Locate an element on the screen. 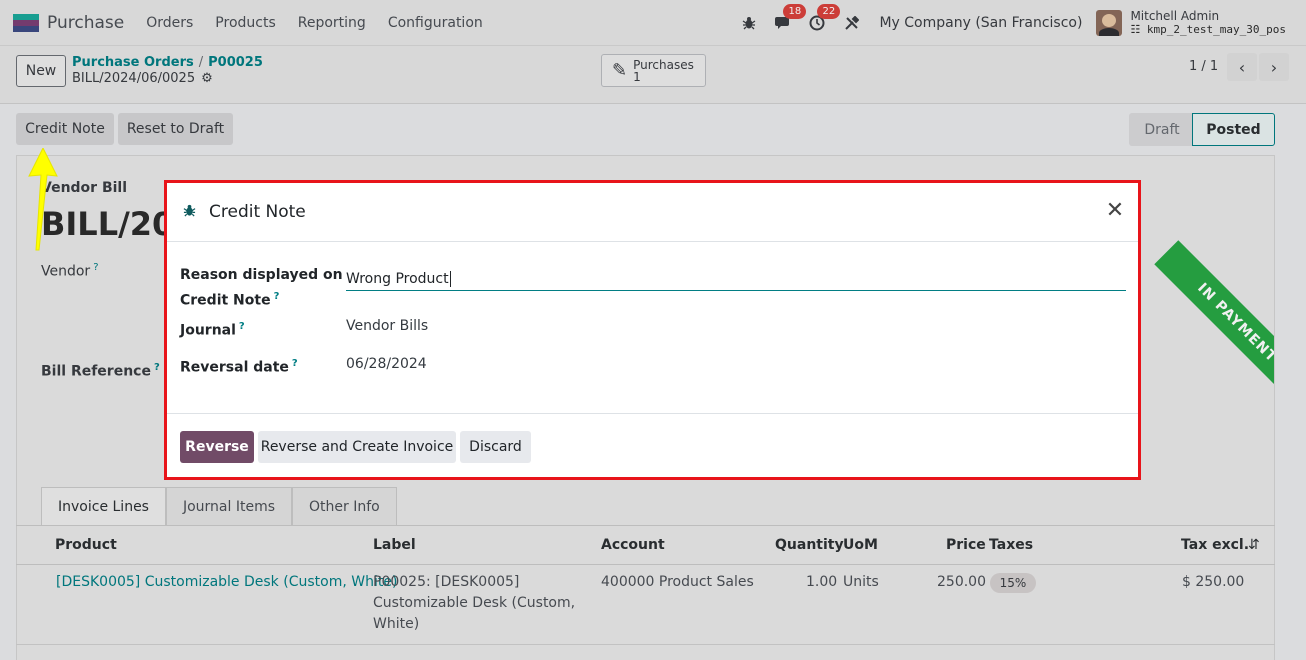 This screenshot has height=660, width=1306. reason-label-line-2: Credit Note is located at coordinates (225, 300).